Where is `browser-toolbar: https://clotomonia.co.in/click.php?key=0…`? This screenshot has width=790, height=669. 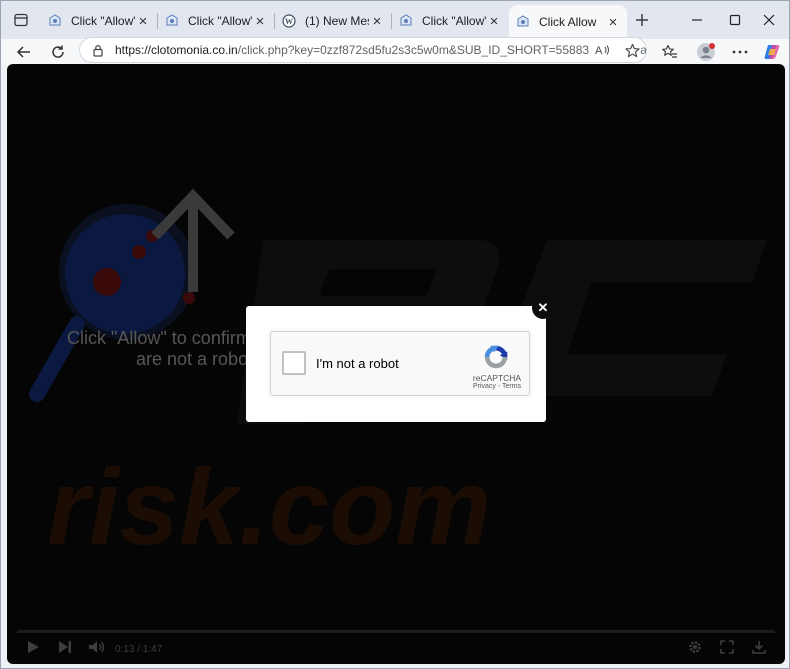 browser-toolbar: https://clotomonia.co.in/click.php?key=0… is located at coordinates (395, 51).